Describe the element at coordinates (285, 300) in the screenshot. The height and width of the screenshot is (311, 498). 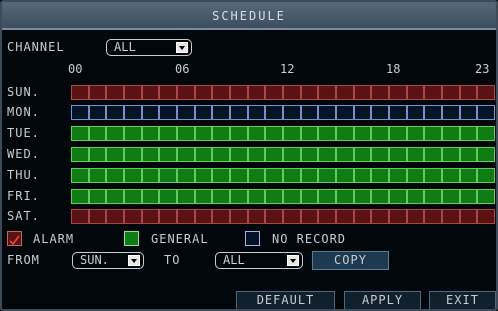
I see `default-button: DEFAULT` at that location.